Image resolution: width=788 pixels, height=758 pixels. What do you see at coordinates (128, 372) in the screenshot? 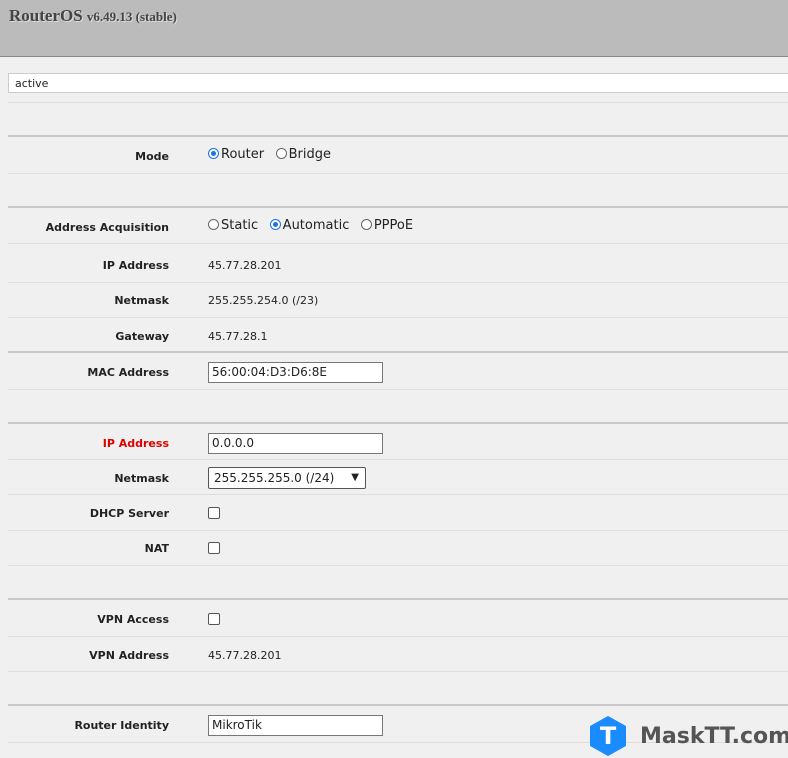
I see `mac-address-label: MAC Address` at bounding box center [128, 372].